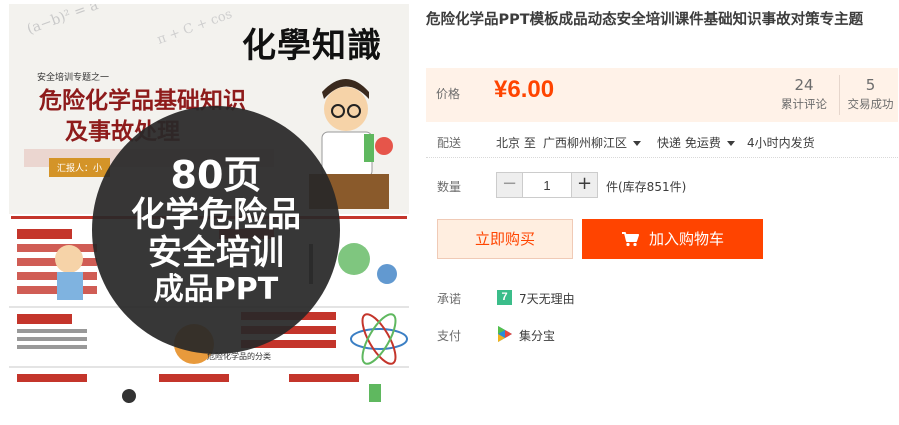 This screenshot has width=899, height=425. What do you see at coordinates (804, 104) in the screenshot?
I see `review-label: 累计评论` at bounding box center [804, 104].